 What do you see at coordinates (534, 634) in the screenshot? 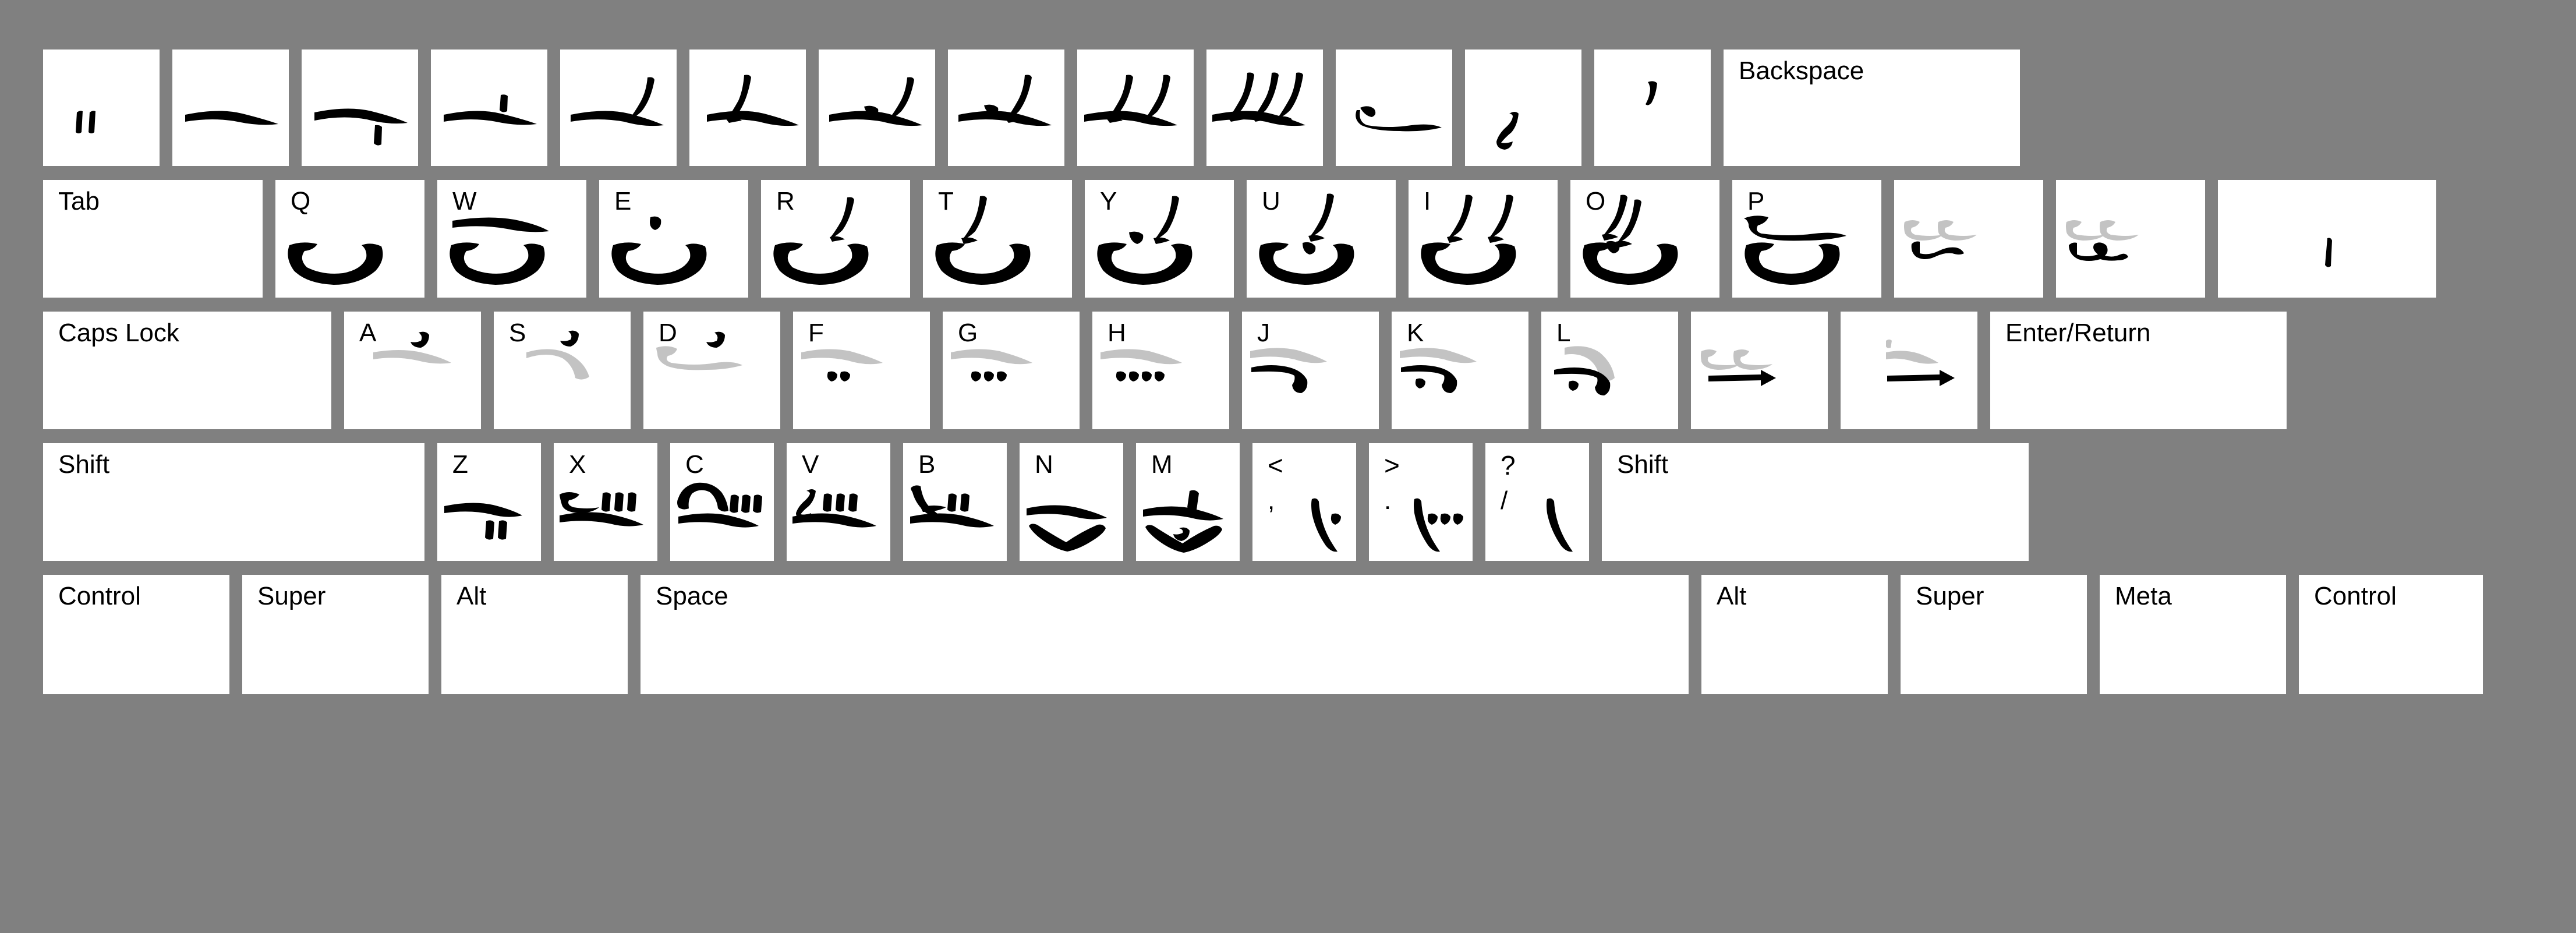
I see `key-left-alt: Alt` at bounding box center [534, 634].